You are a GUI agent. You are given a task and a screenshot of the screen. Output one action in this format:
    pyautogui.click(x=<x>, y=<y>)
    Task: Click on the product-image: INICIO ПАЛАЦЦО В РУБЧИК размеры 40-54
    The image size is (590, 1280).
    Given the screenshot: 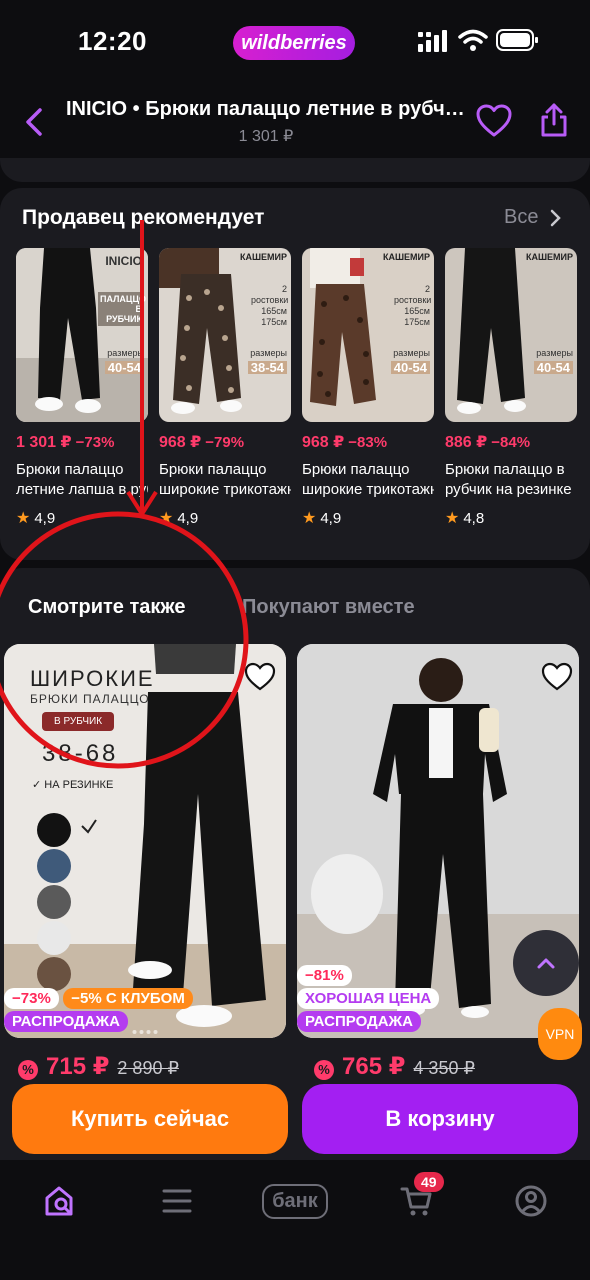 What is the action you would take?
    pyautogui.click(x=82, y=335)
    